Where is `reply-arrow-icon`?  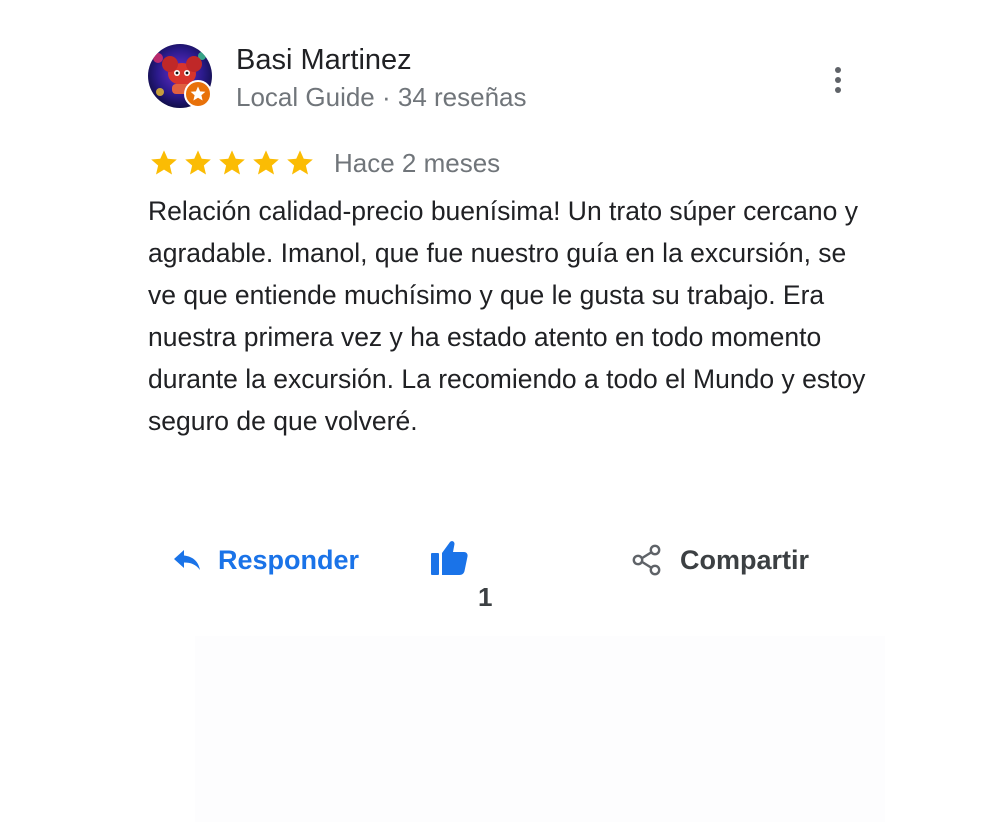
reply-arrow-icon is located at coordinates (187, 560).